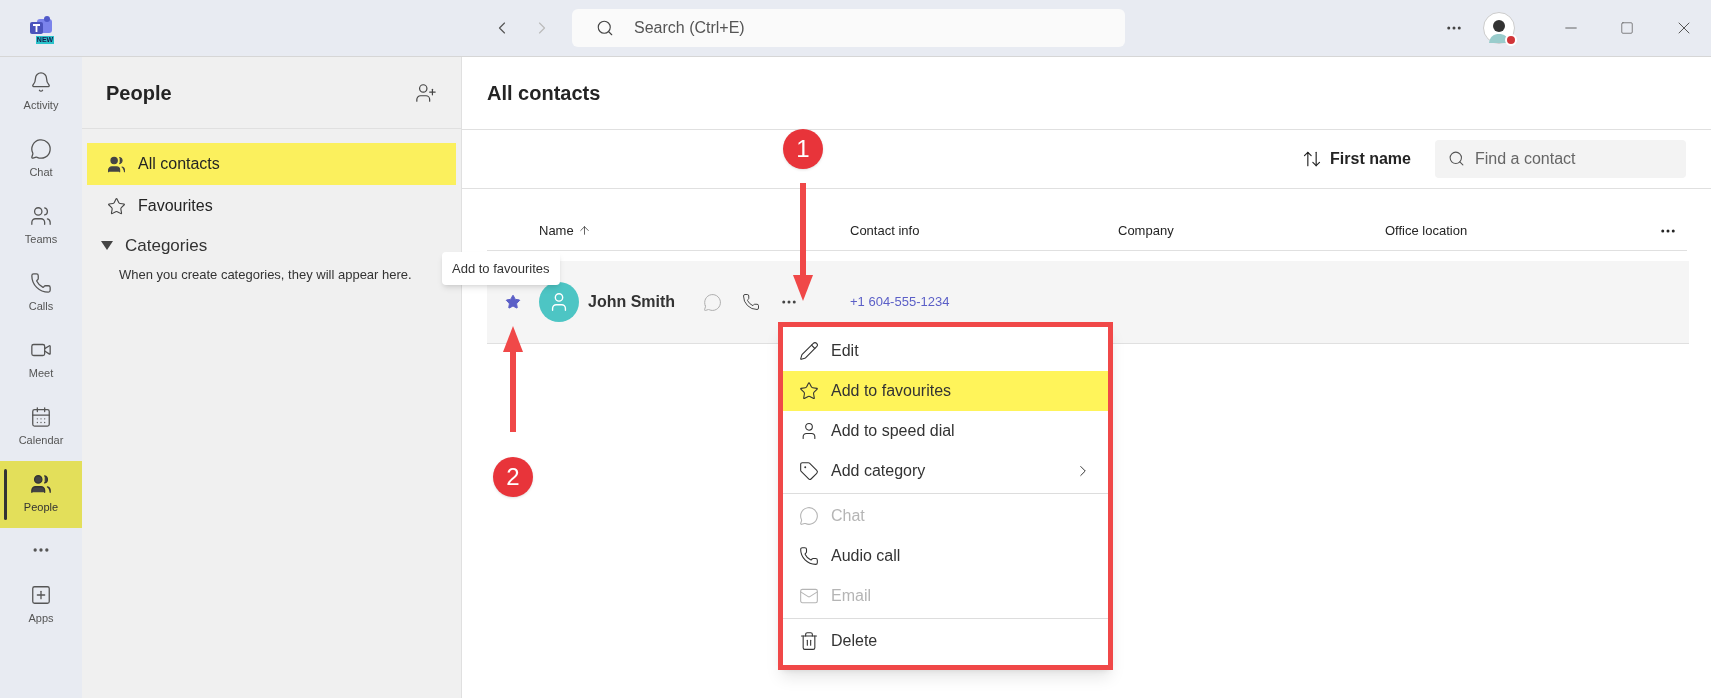  I want to click on panel-title: People, so click(139, 93).